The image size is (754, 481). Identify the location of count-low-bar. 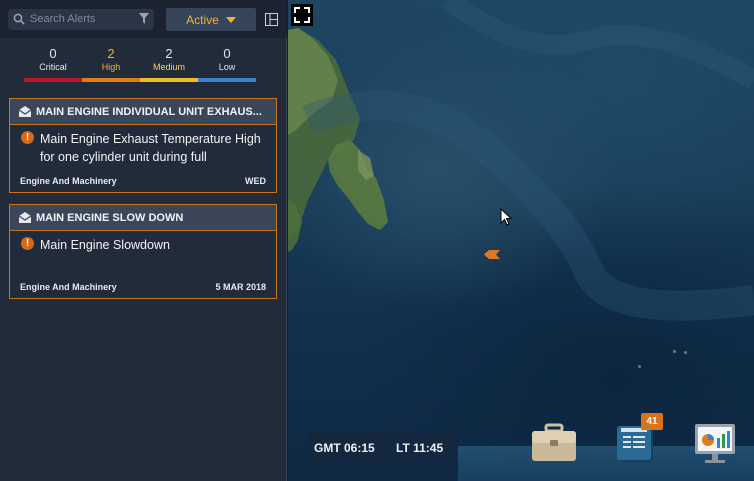
(227, 80).